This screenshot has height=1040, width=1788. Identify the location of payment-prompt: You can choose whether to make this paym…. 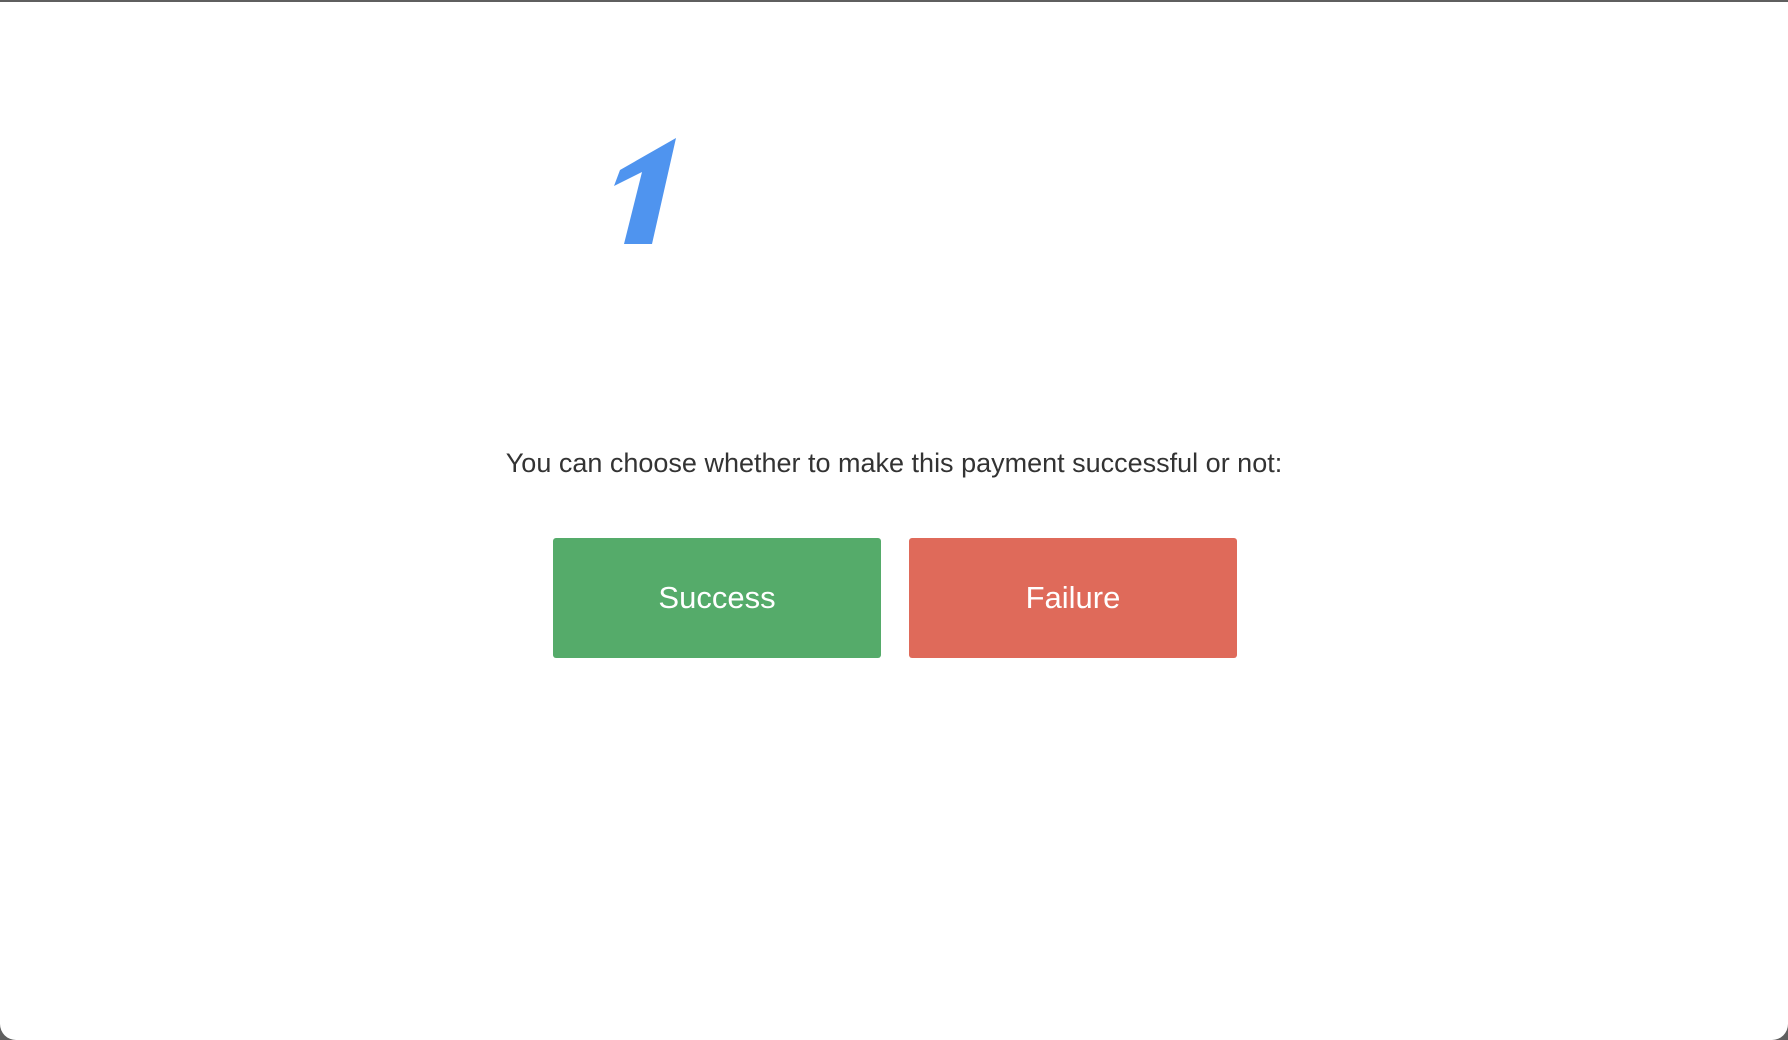
(894, 463).